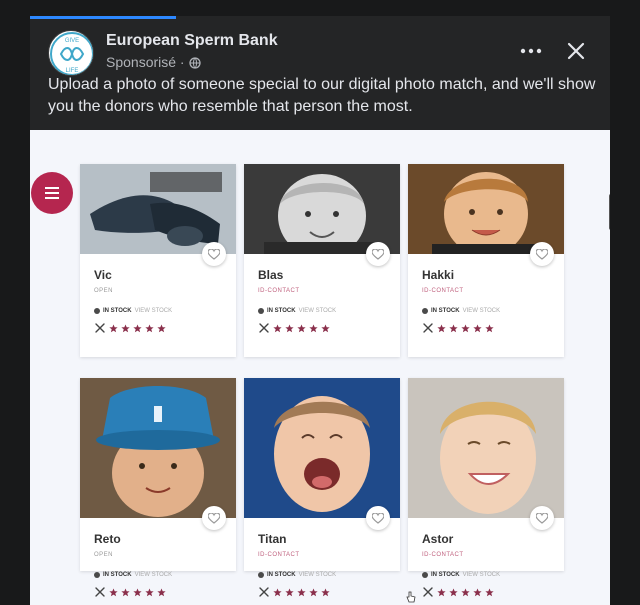 This screenshot has height=605, width=640. I want to click on donor-card: Reto OPEN IN STOCK VIEW STOCK, so click(158, 487).